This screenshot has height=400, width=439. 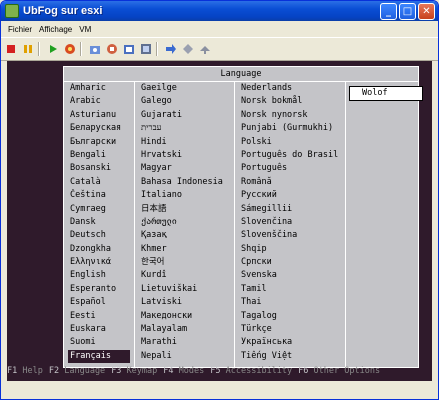 I want to click on language-option: Русский, so click(x=290, y=195).